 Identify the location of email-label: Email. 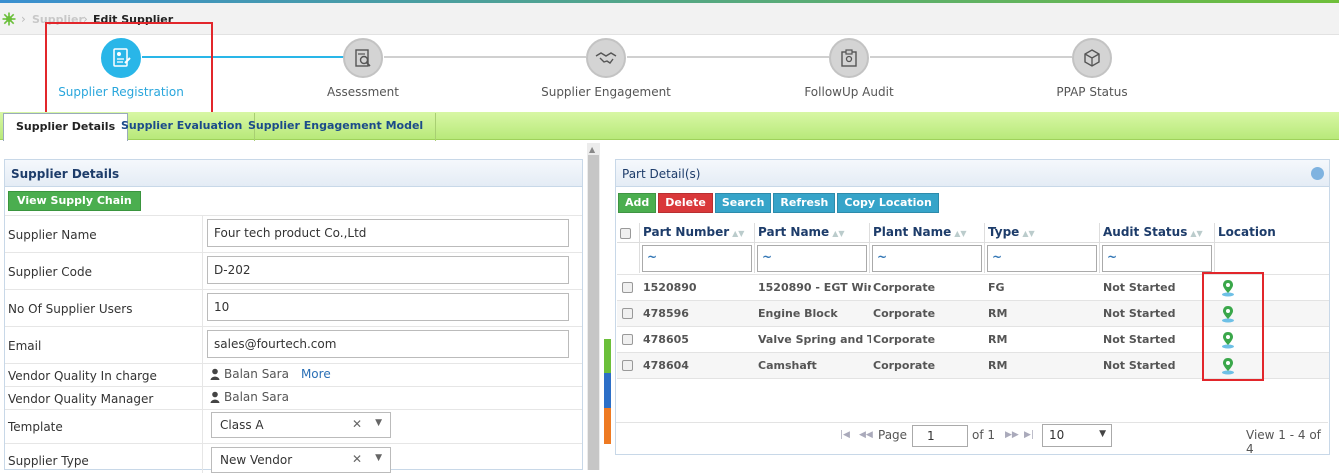
(25, 346).